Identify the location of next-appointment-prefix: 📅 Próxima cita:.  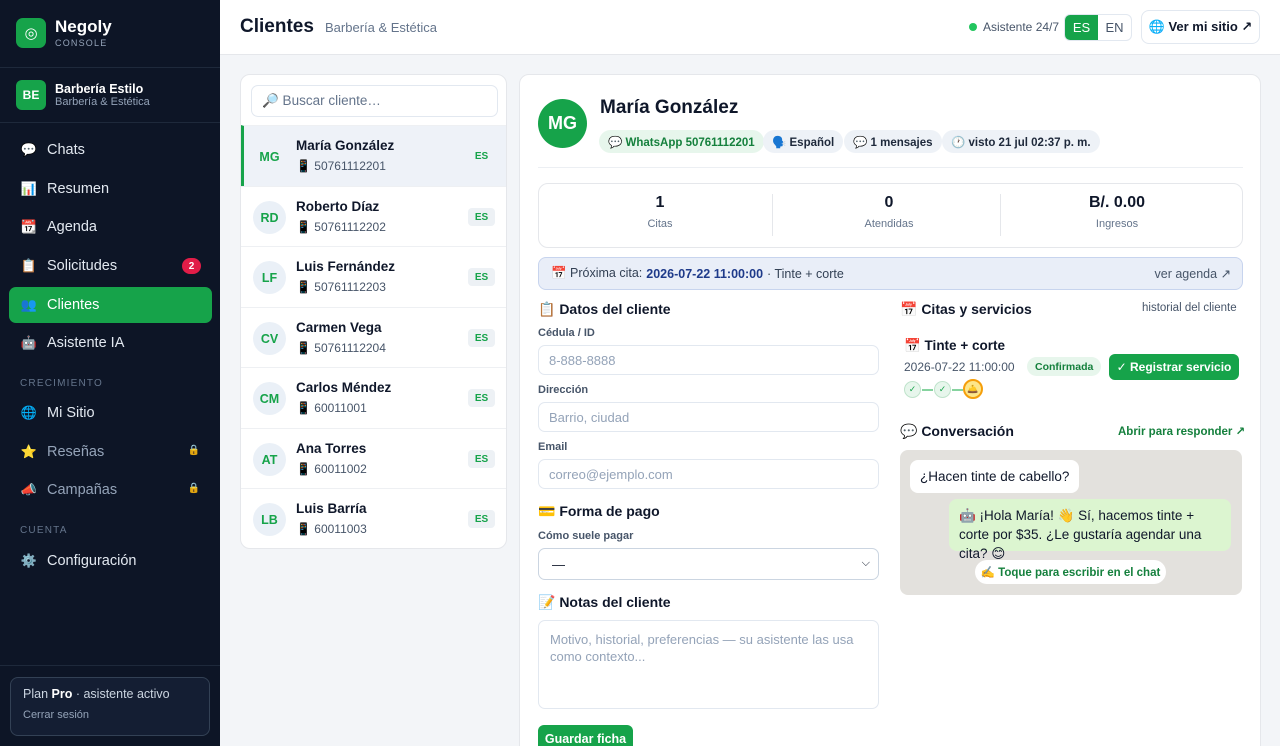
(597, 273).